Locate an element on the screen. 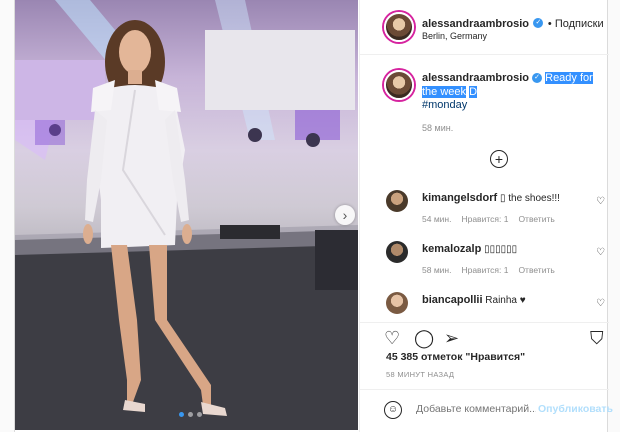 The width and height of the screenshot is (620, 432). caption-hashtag: #monday is located at coordinates (512, 105).